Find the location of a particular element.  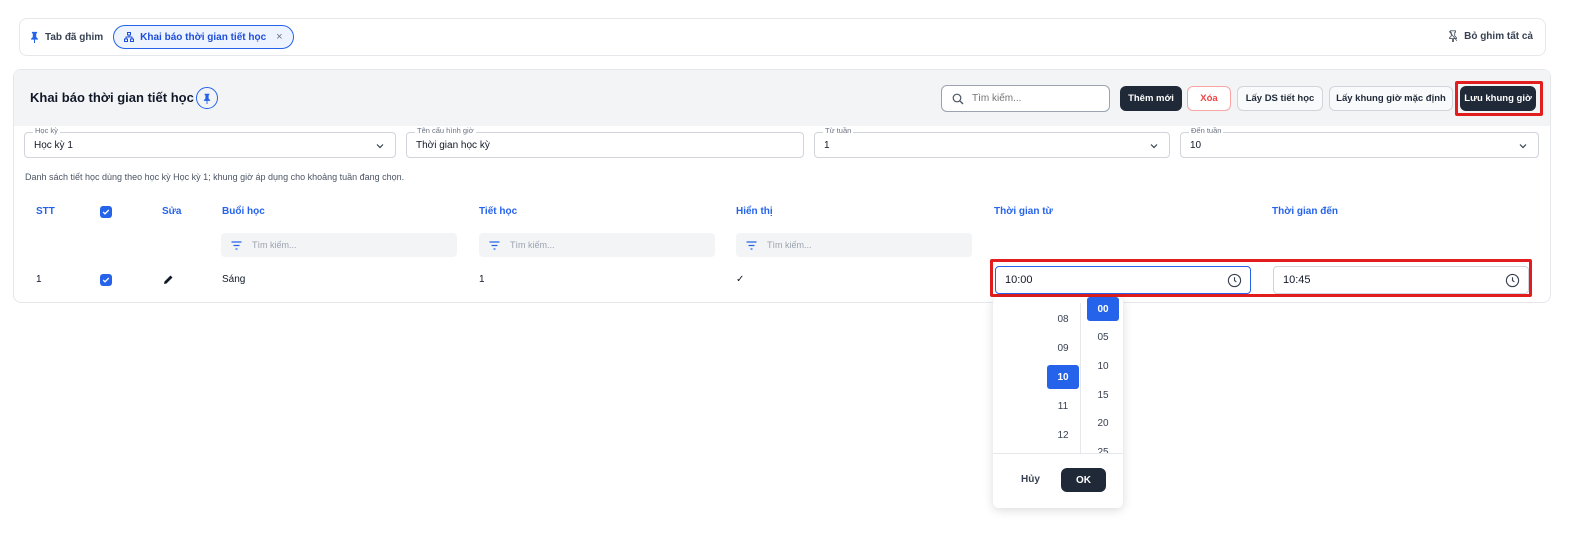

tab-label: Khai báo thời gian tiết học is located at coordinates (203, 37).